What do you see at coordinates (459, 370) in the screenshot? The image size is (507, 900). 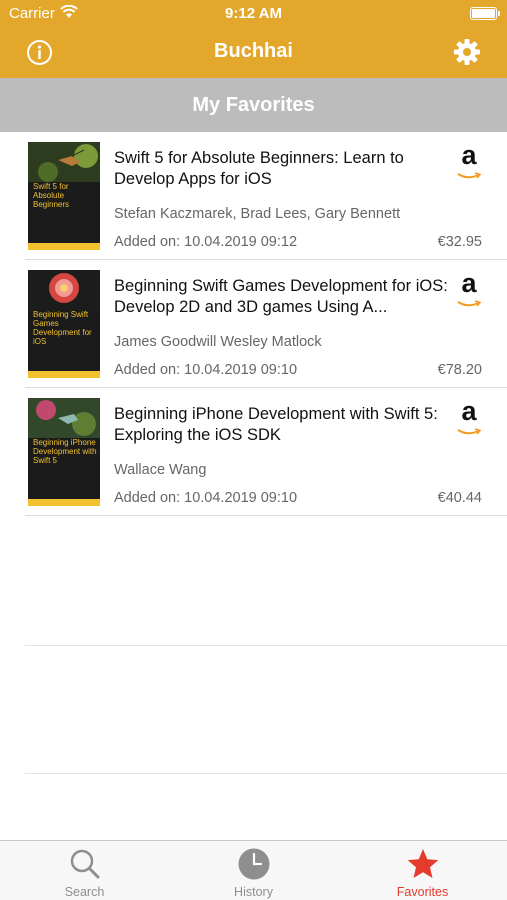 I see `book-price: €78.20` at bounding box center [459, 370].